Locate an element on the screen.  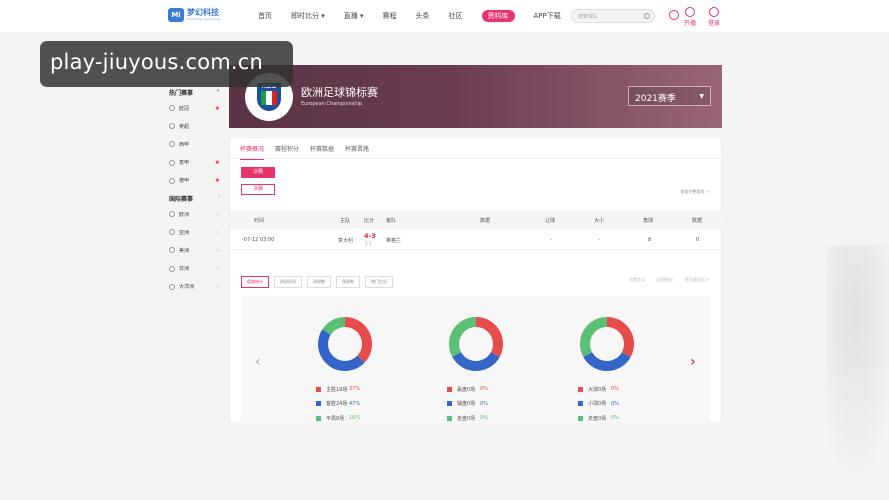
login-button: 登录 is located at coordinates (714, 17).